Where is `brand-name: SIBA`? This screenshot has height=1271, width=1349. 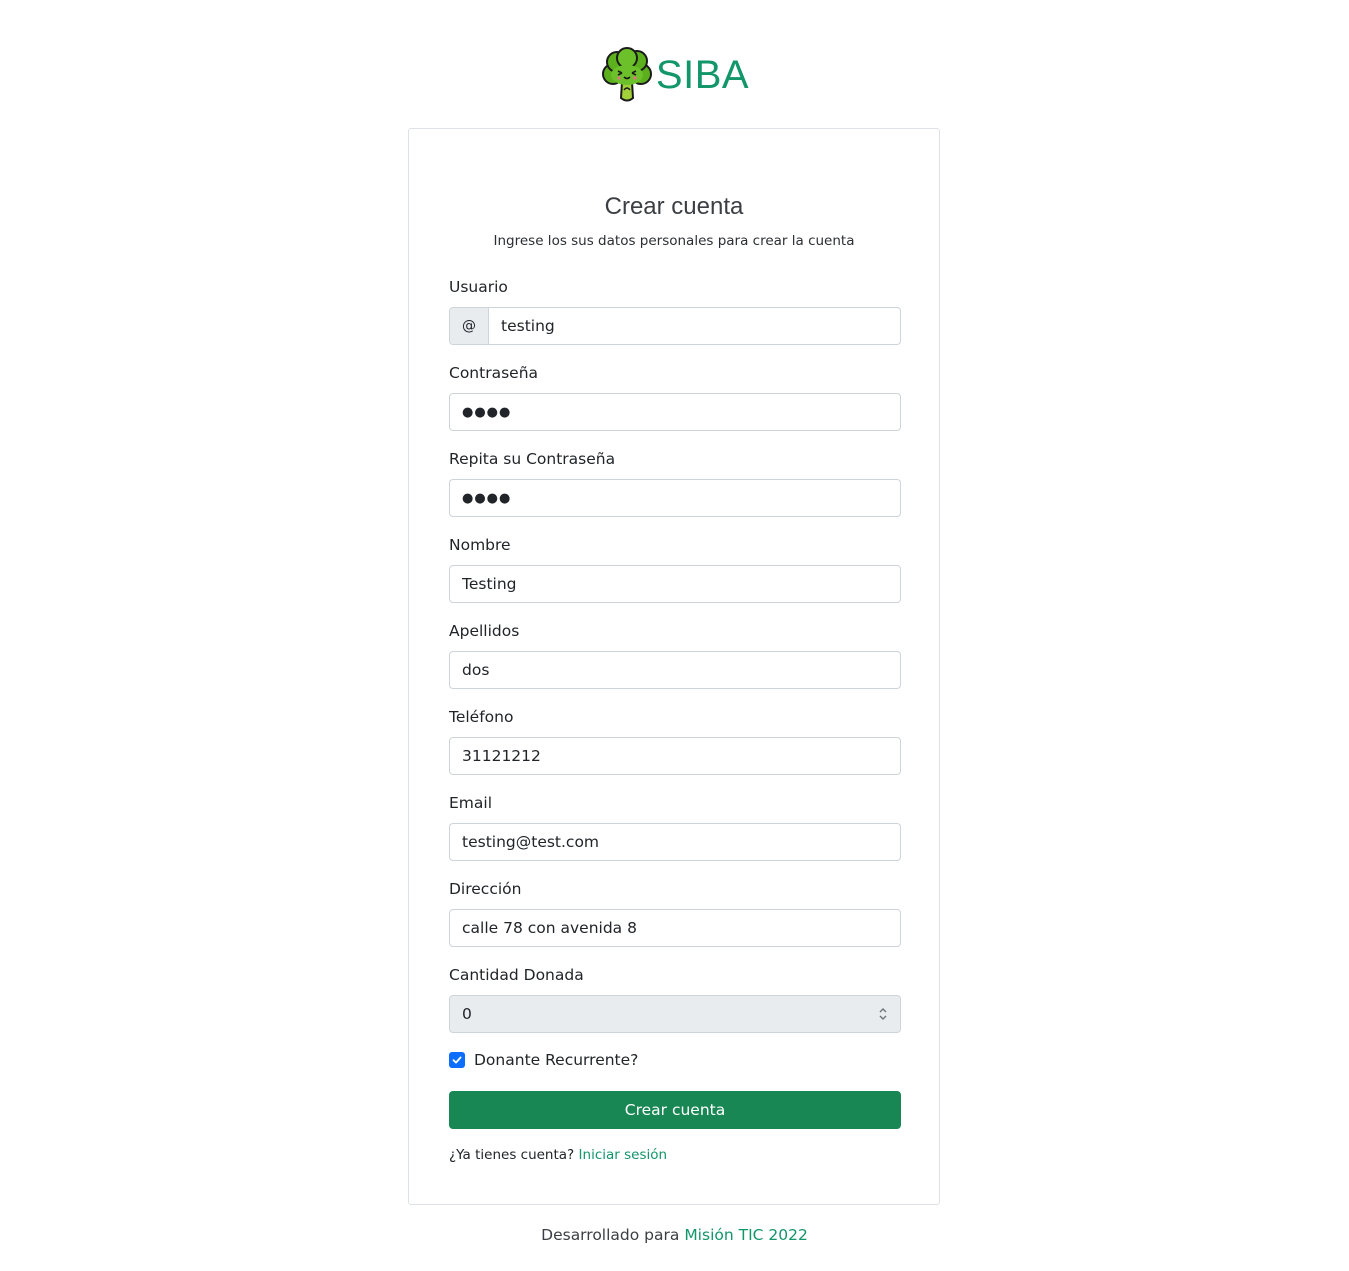 brand-name: SIBA is located at coordinates (702, 75).